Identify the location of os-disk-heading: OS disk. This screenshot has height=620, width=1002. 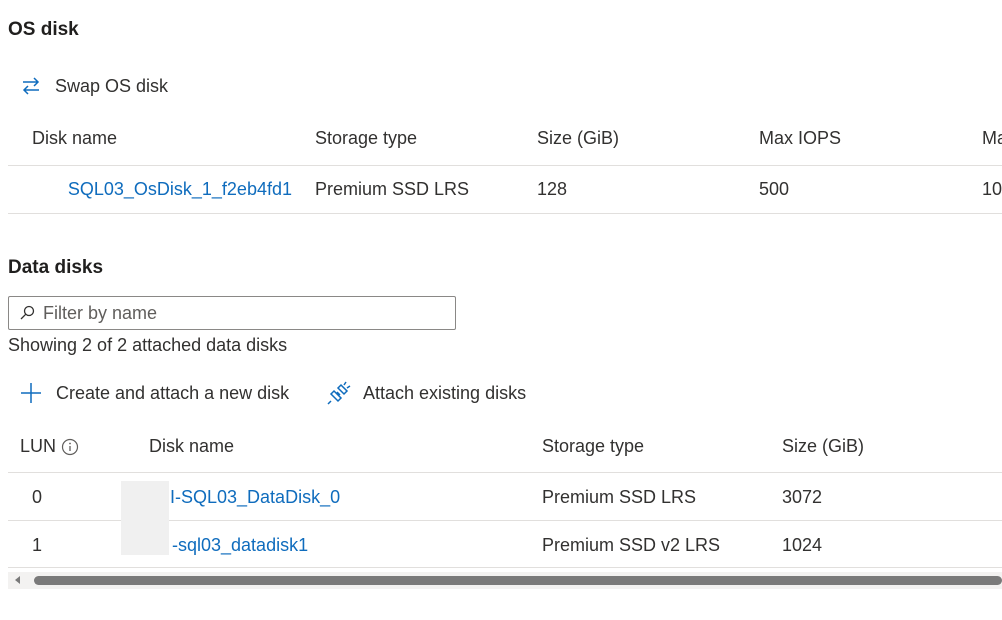
(43, 29).